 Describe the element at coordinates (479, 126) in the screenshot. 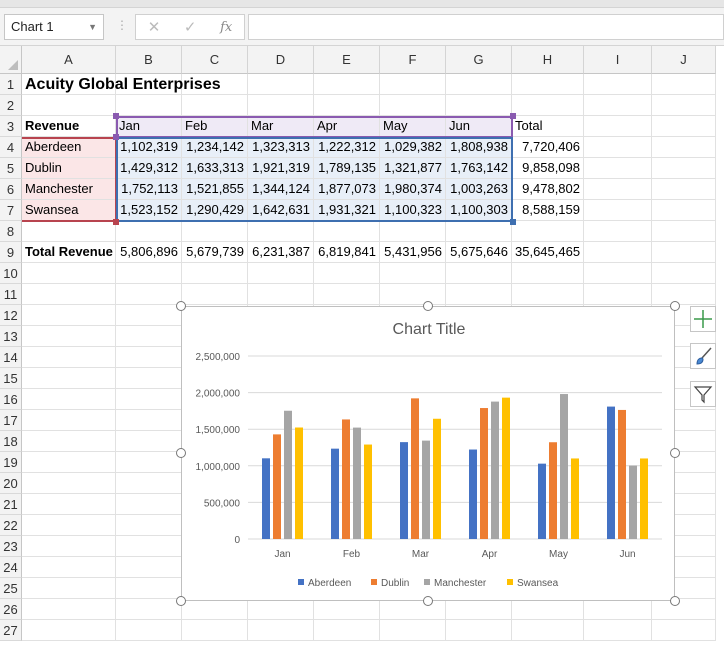

I see `cell-G3: Jun` at that location.